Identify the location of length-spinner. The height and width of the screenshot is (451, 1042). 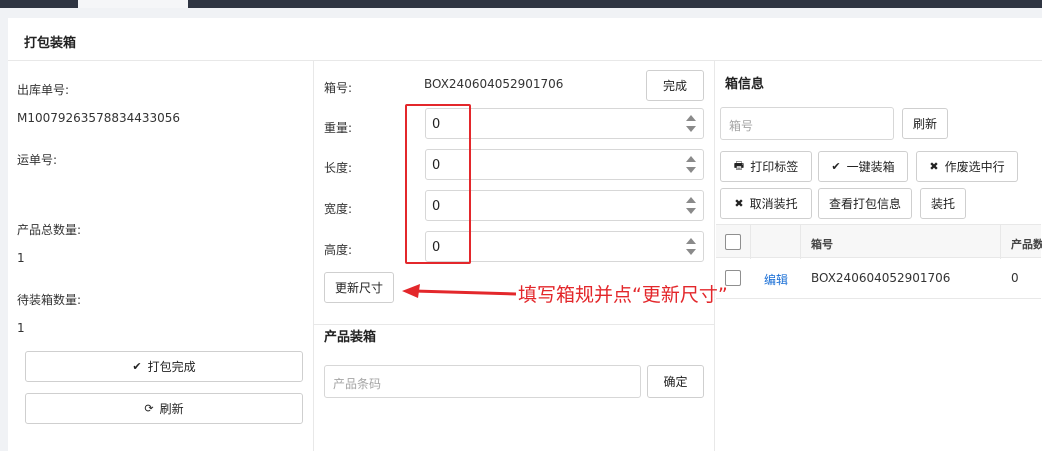
(691, 165).